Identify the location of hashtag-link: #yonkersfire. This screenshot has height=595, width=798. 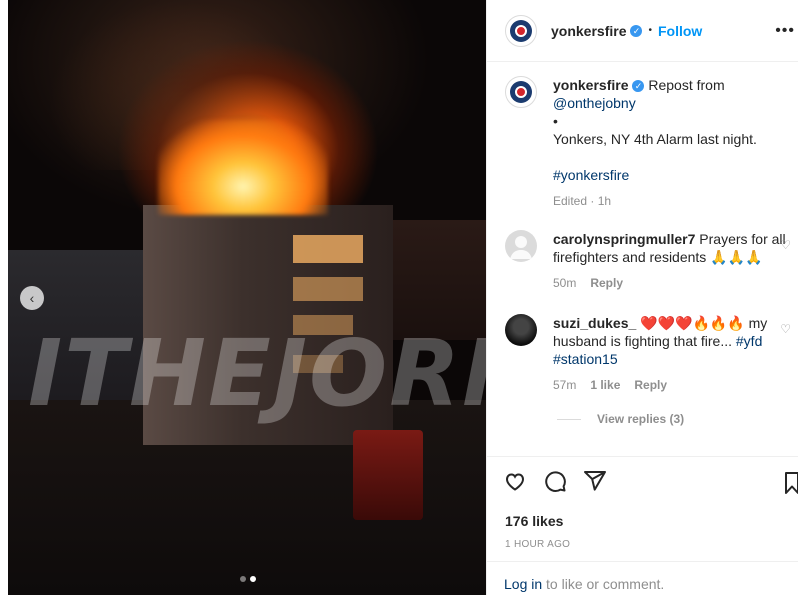
(591, 175).